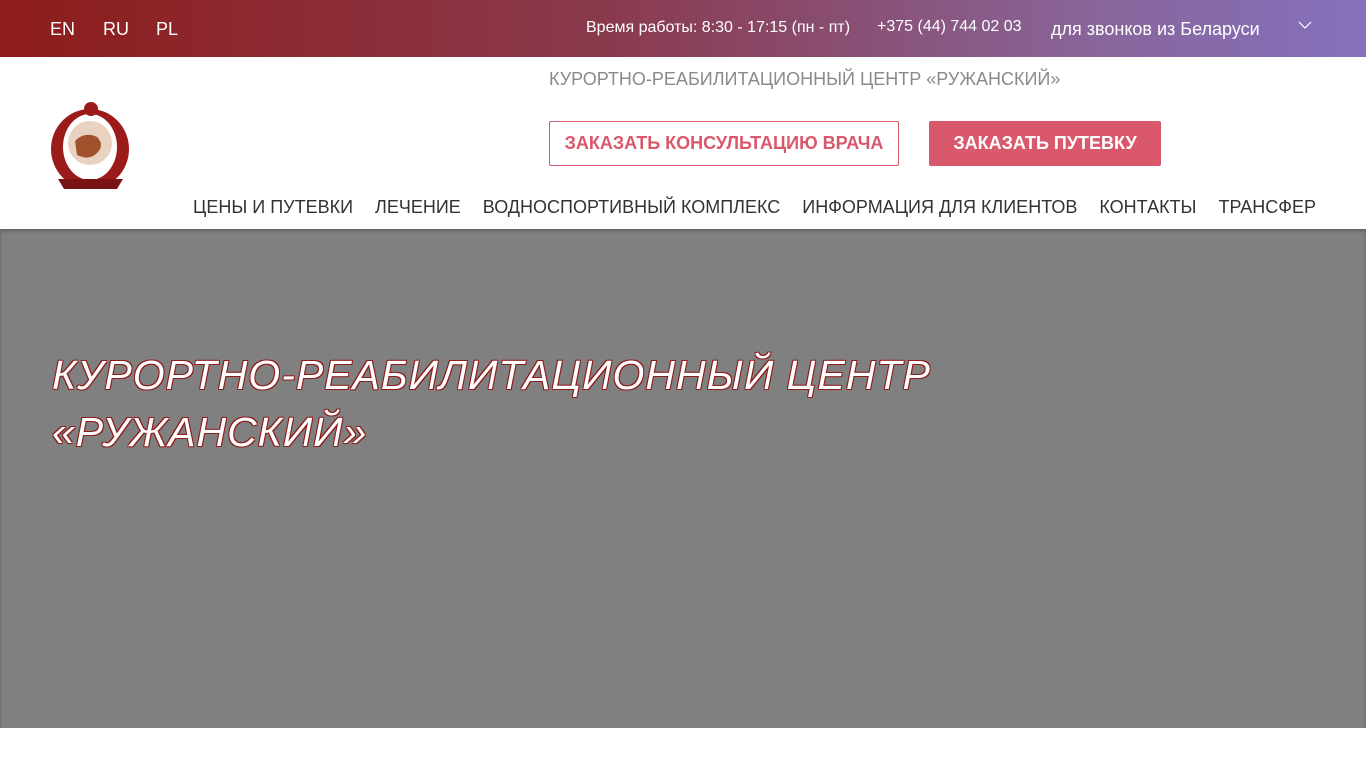 Image resolution: width=1366 pixels, height=768 pixels. Describe the element at coordinates (1155, 29) in the screenshot. I see `phone-region-select: для звонков из Беларуси` at that location.